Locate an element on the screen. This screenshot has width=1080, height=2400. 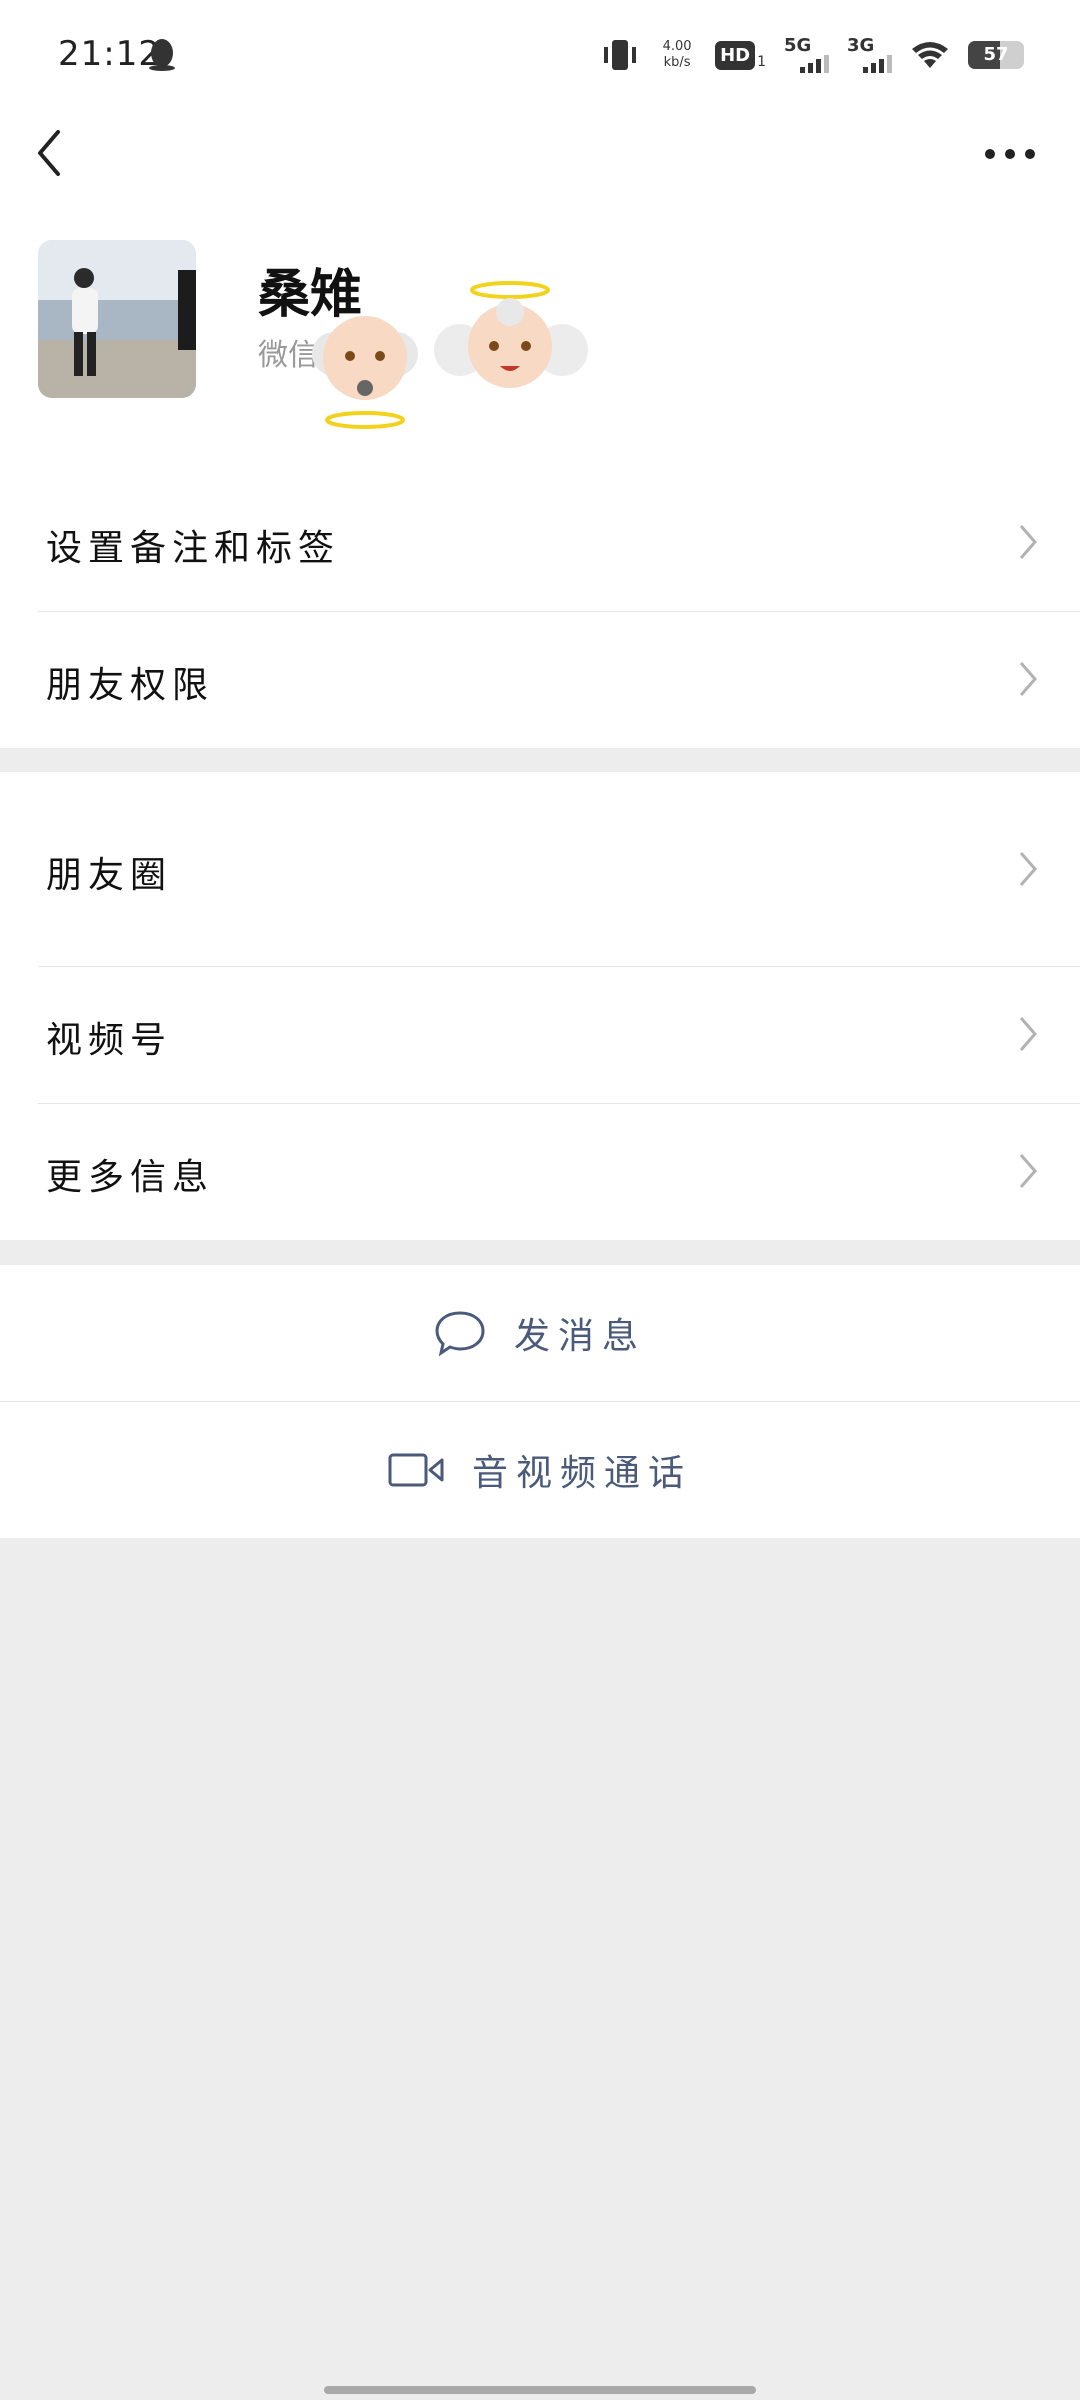
profile-header: 桑雉 微信 -1 is located at coordinates (540, 342).